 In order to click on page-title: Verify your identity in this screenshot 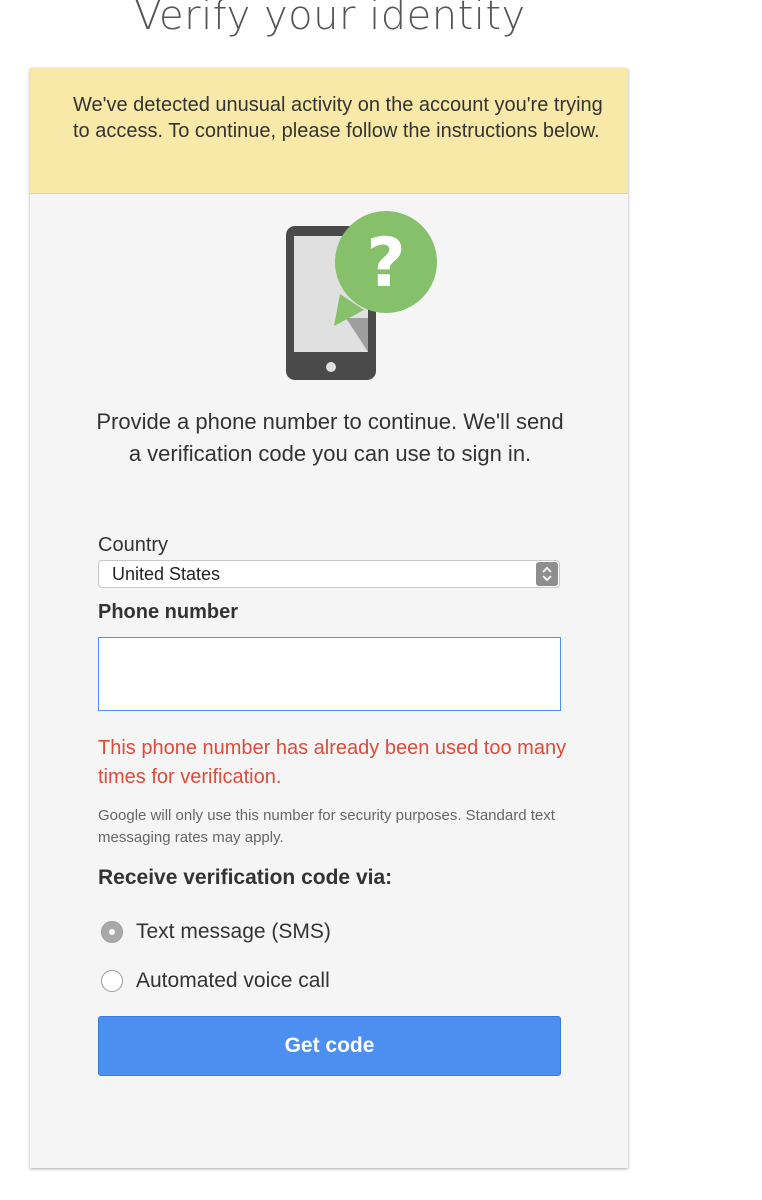, I will do `click(330, 19)`.